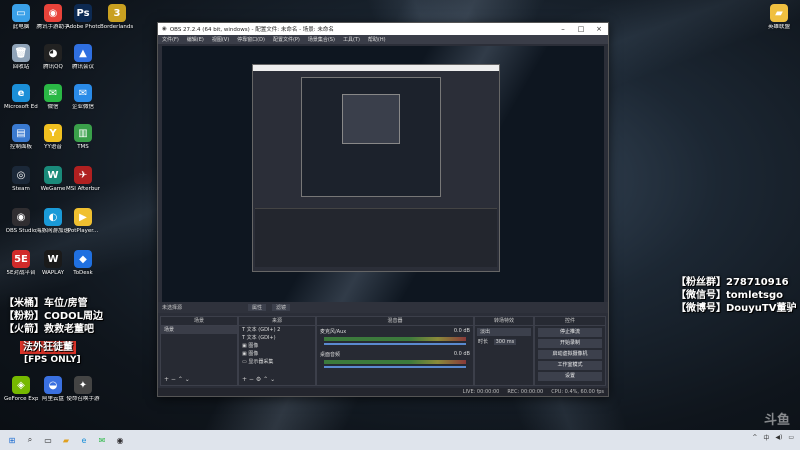 Image resolution: width=800 pixels, height=450 pixels. Describe the element at coordinates (251, 39) in the screenshot. I see `menu-docks: 停靠窗口(D)` at that location.